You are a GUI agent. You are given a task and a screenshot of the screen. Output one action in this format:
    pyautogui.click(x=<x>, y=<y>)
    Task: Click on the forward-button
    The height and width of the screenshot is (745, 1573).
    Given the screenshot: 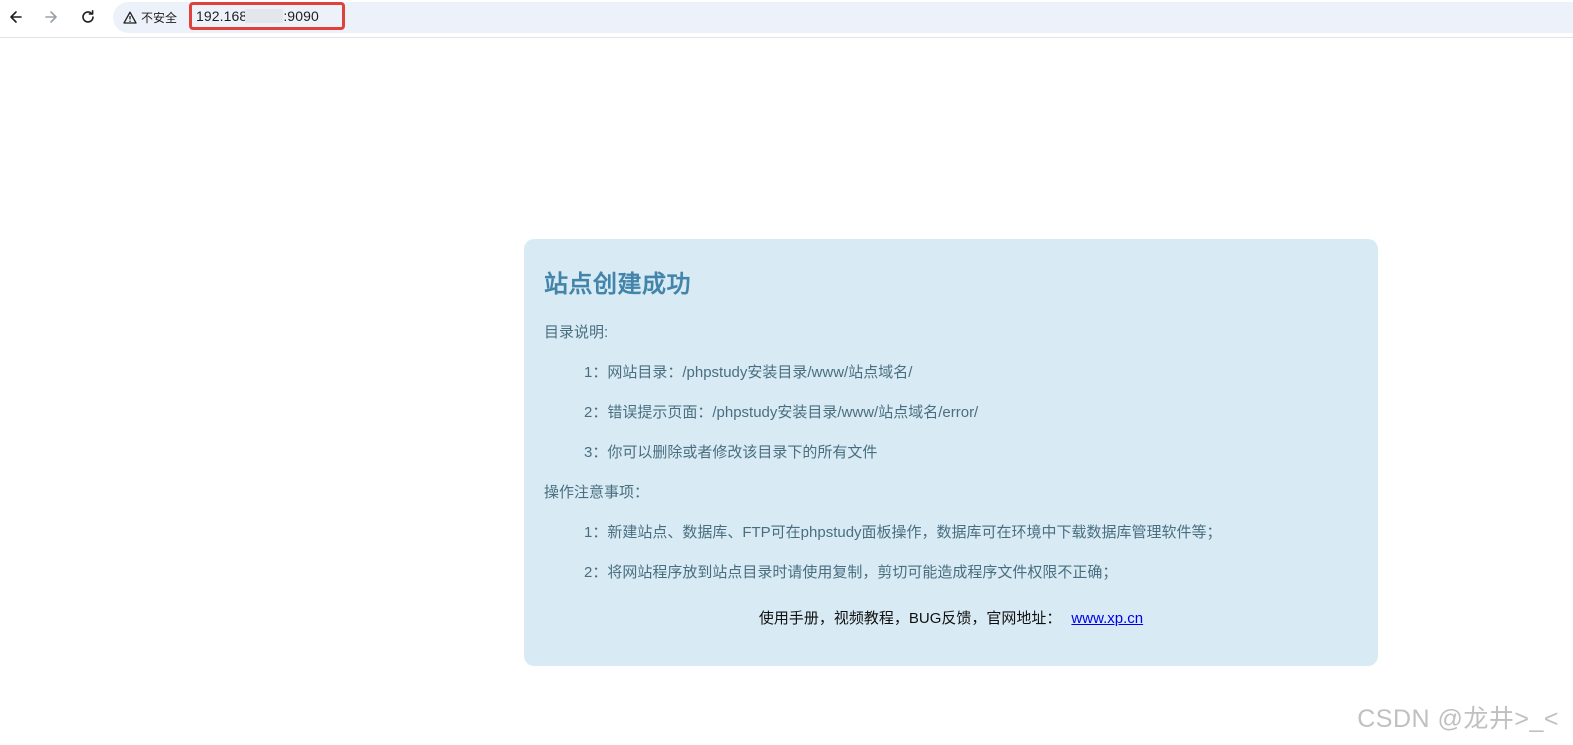 What is the action you would take?
    pyautogui.click(x=51, y=17)
    